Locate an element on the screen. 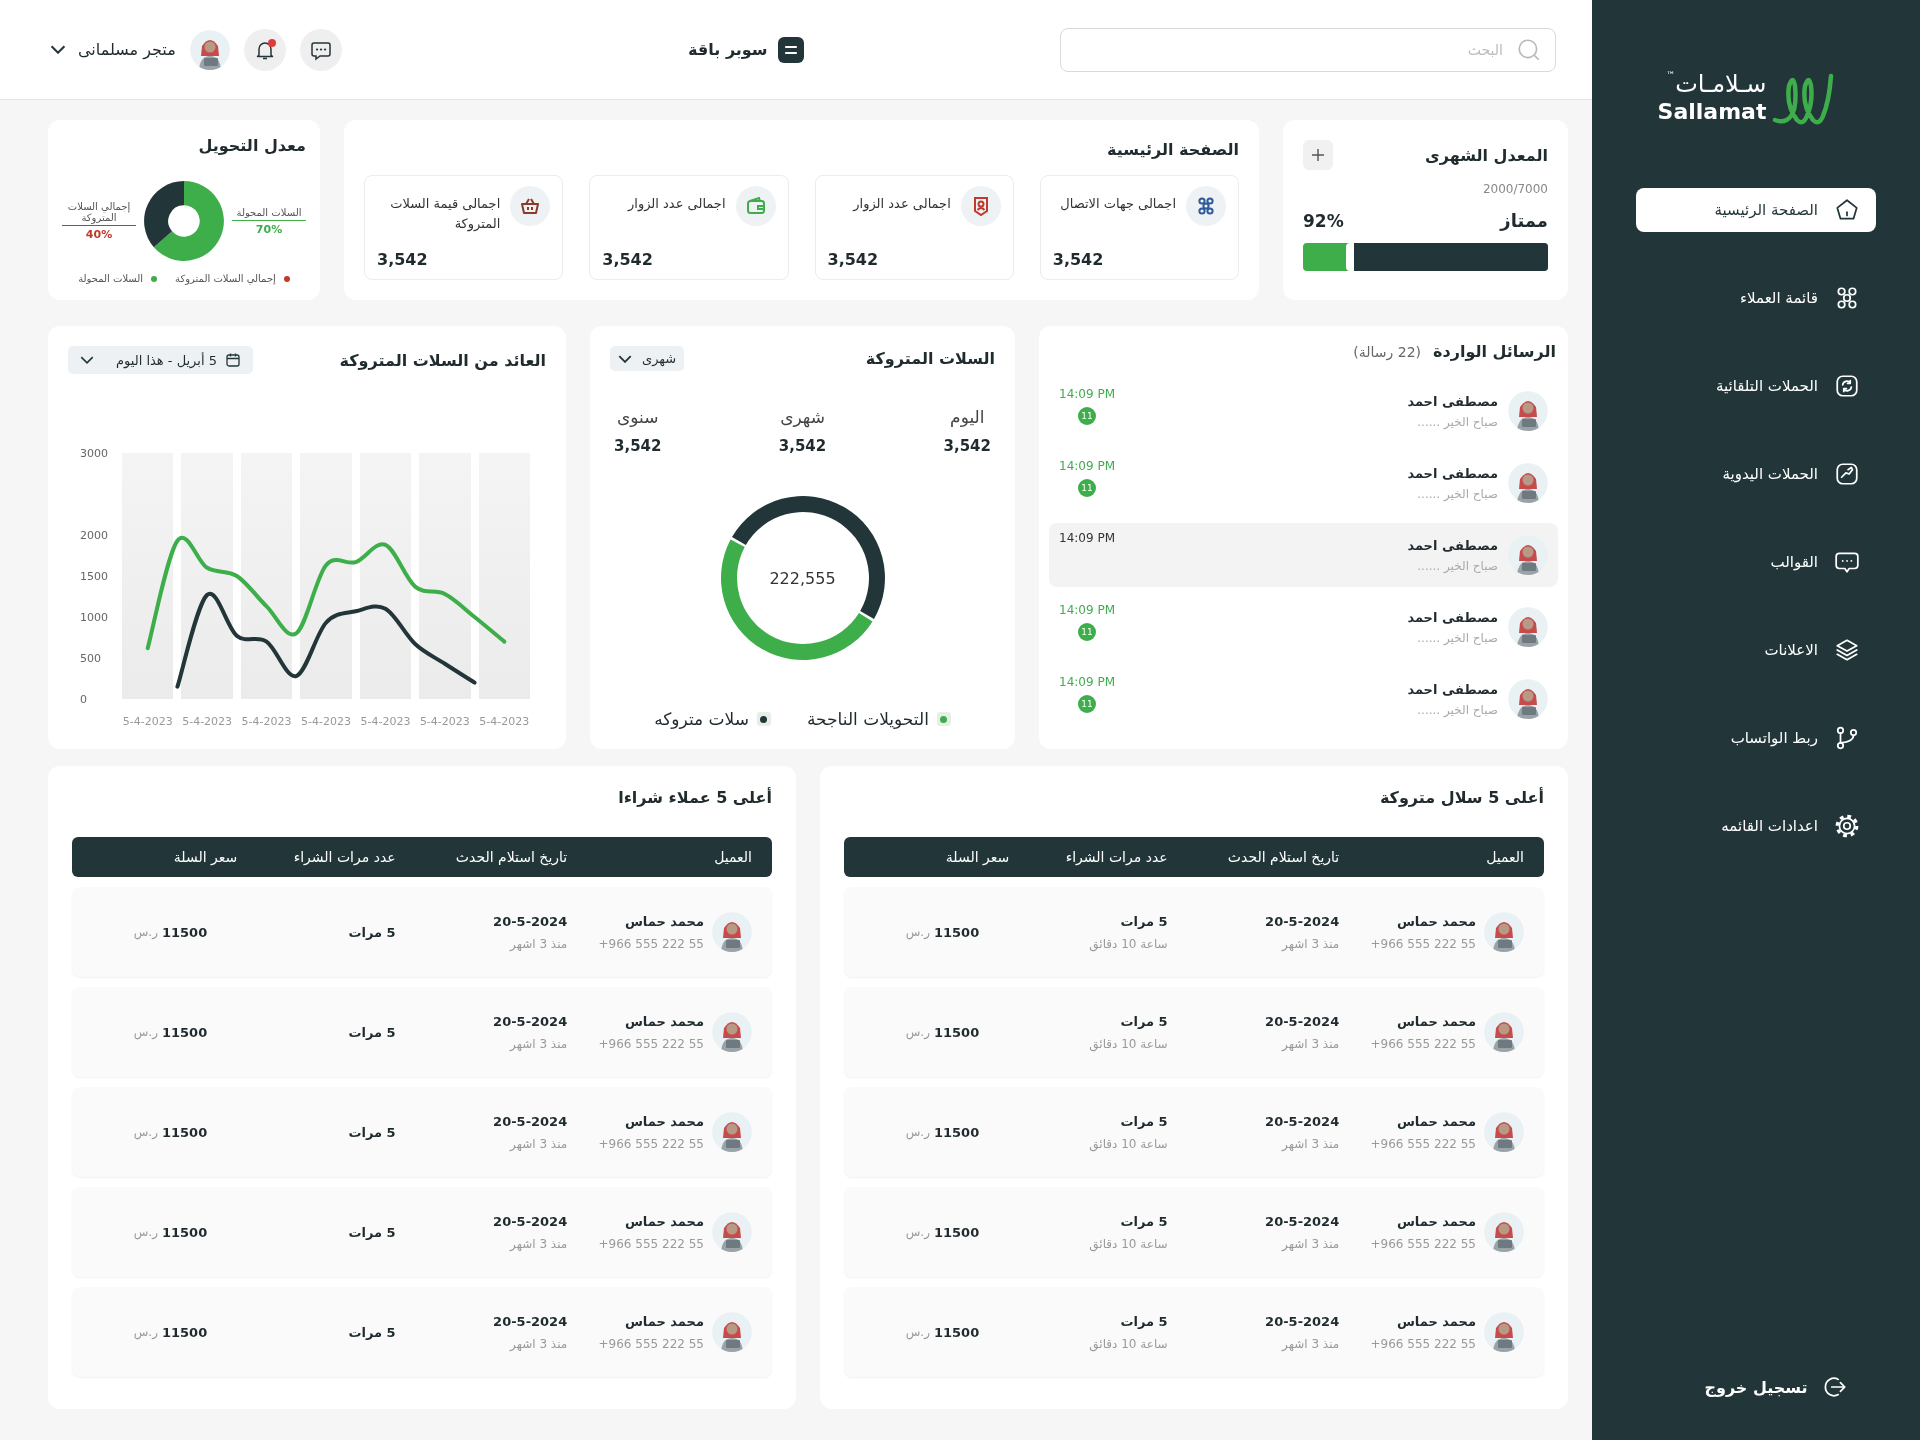  plus-icon is located at coordinates (1318, 155).